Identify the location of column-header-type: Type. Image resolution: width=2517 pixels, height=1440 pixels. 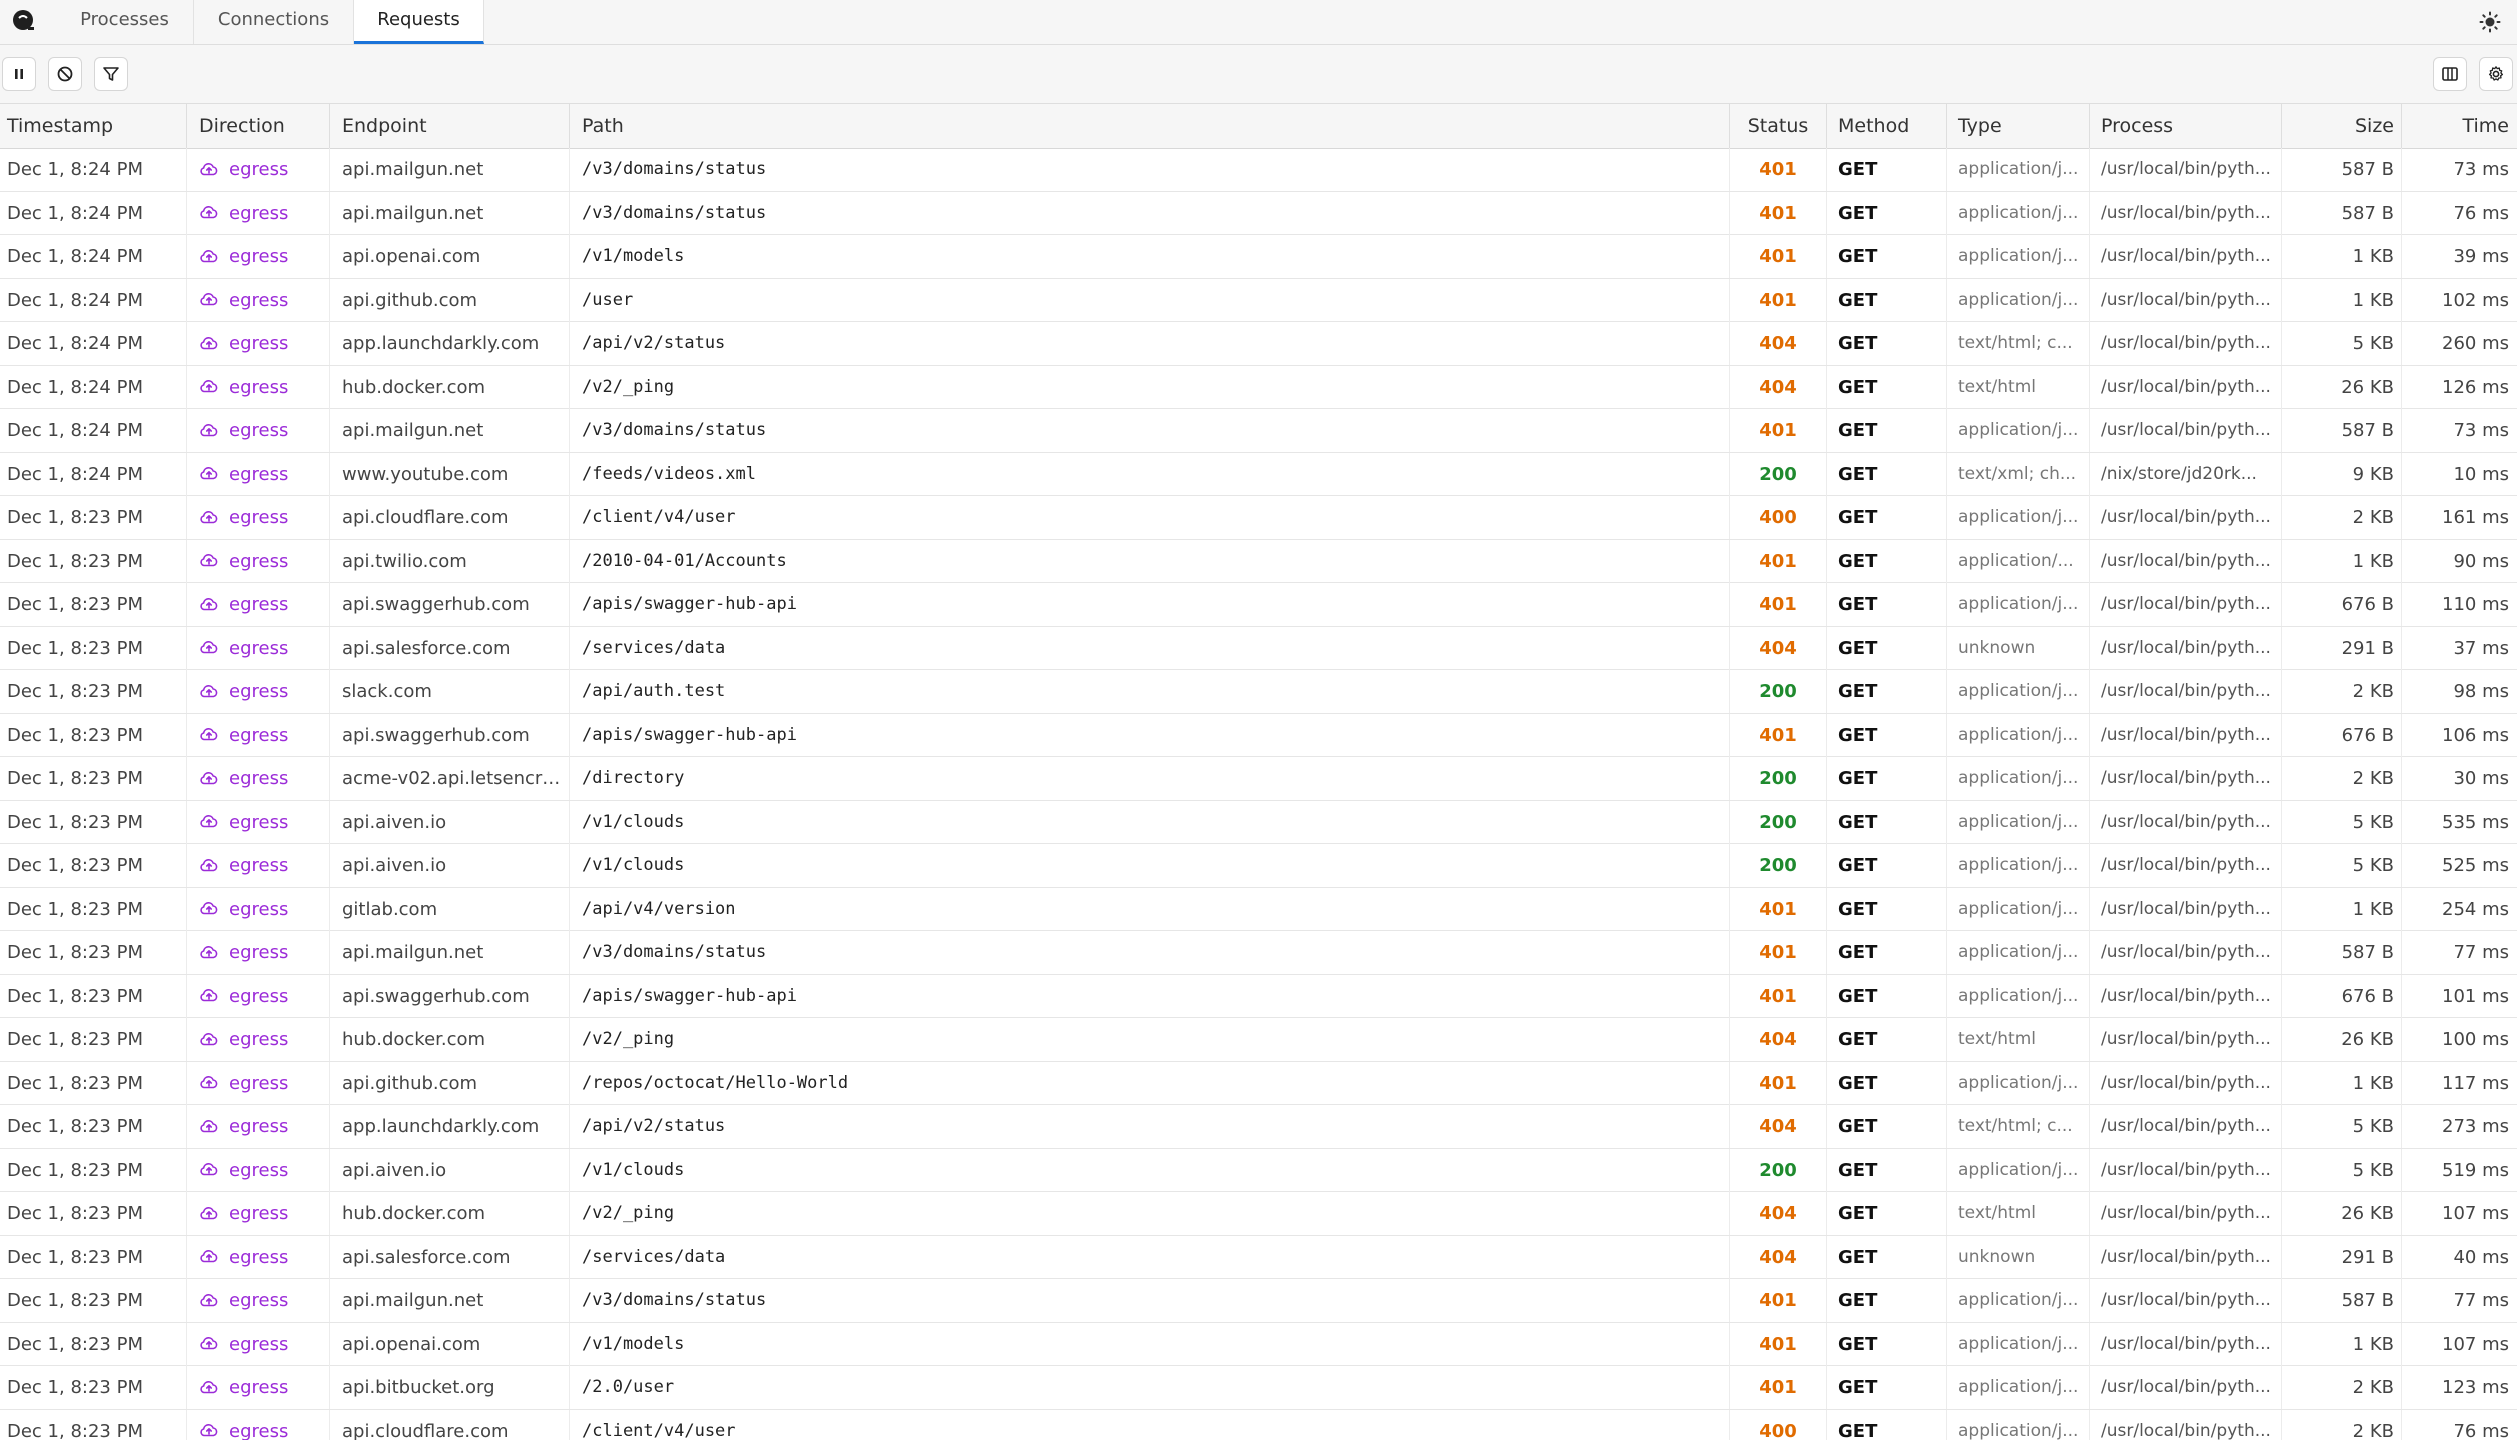
(2018, 126).